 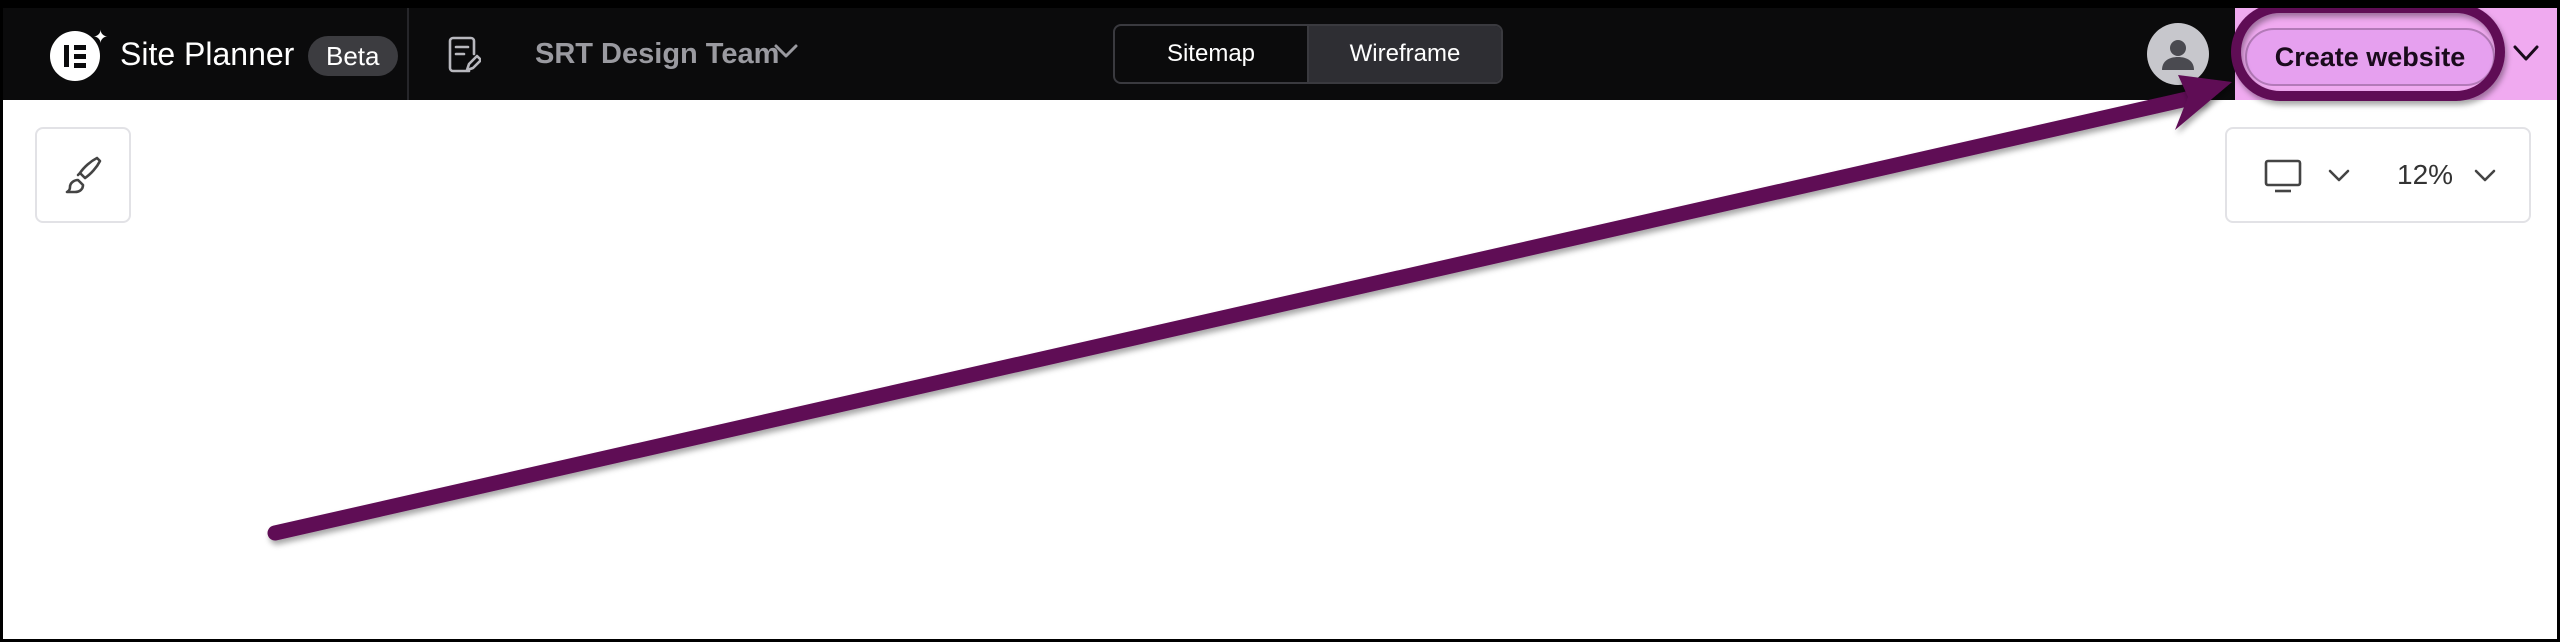 I want to click on view-toggle: Sitemap Wireframe, so click(x=1308, y=54).